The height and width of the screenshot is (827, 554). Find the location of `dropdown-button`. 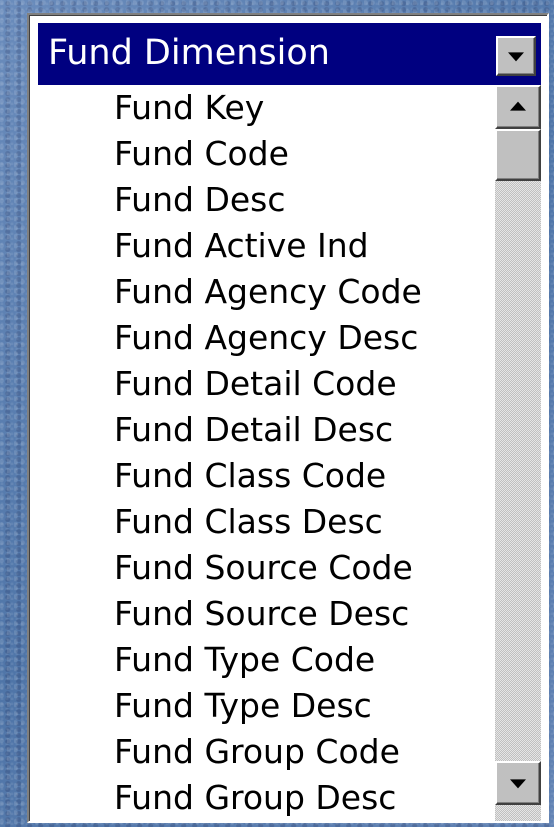

dropdown-button is located at coordinates (516, 56).